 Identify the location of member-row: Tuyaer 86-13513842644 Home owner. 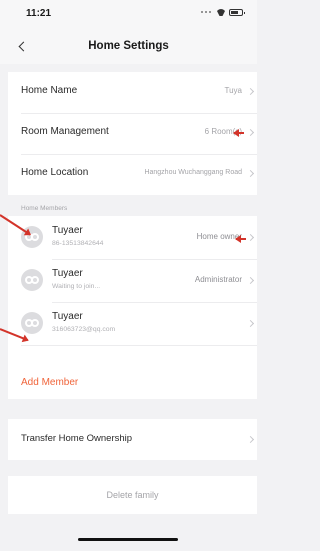
(132, 237).